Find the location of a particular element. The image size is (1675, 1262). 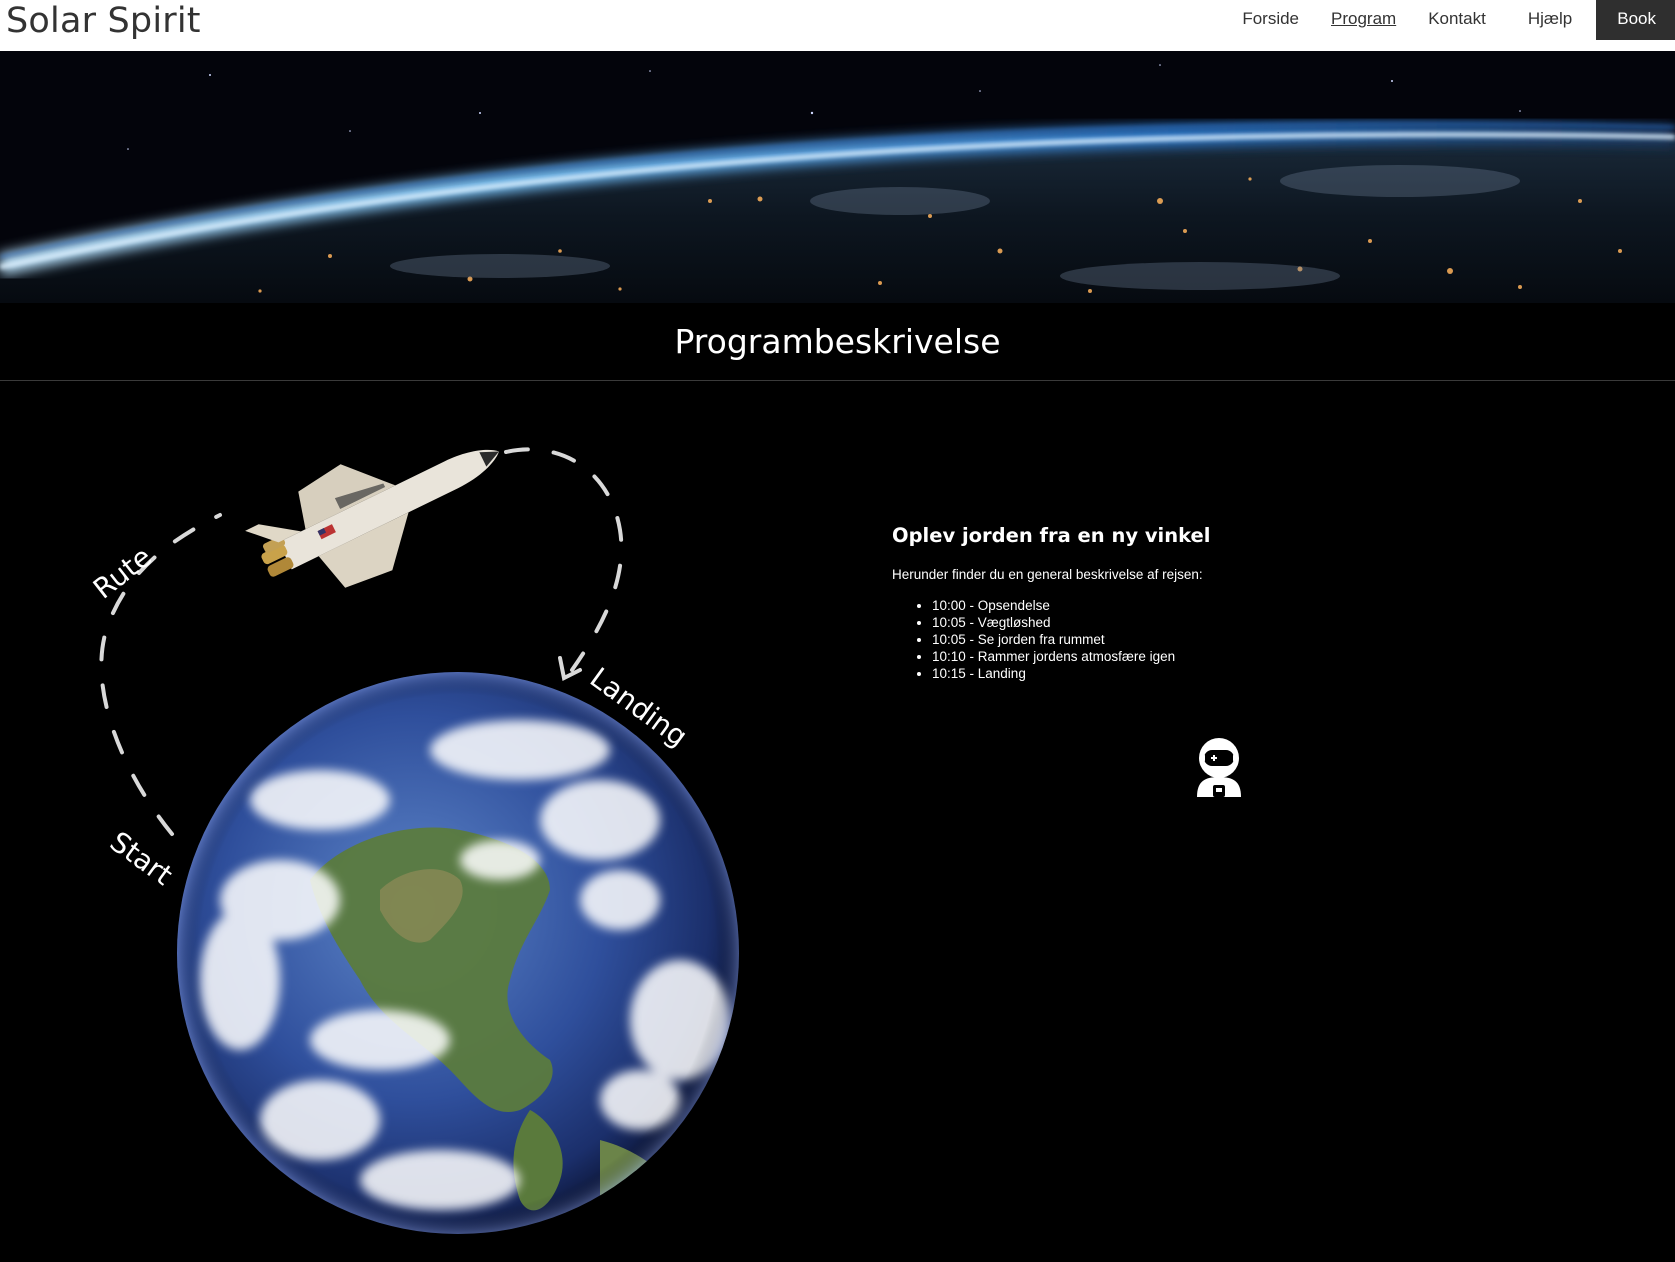

label-start: Start is located at coordinates (141, 858).